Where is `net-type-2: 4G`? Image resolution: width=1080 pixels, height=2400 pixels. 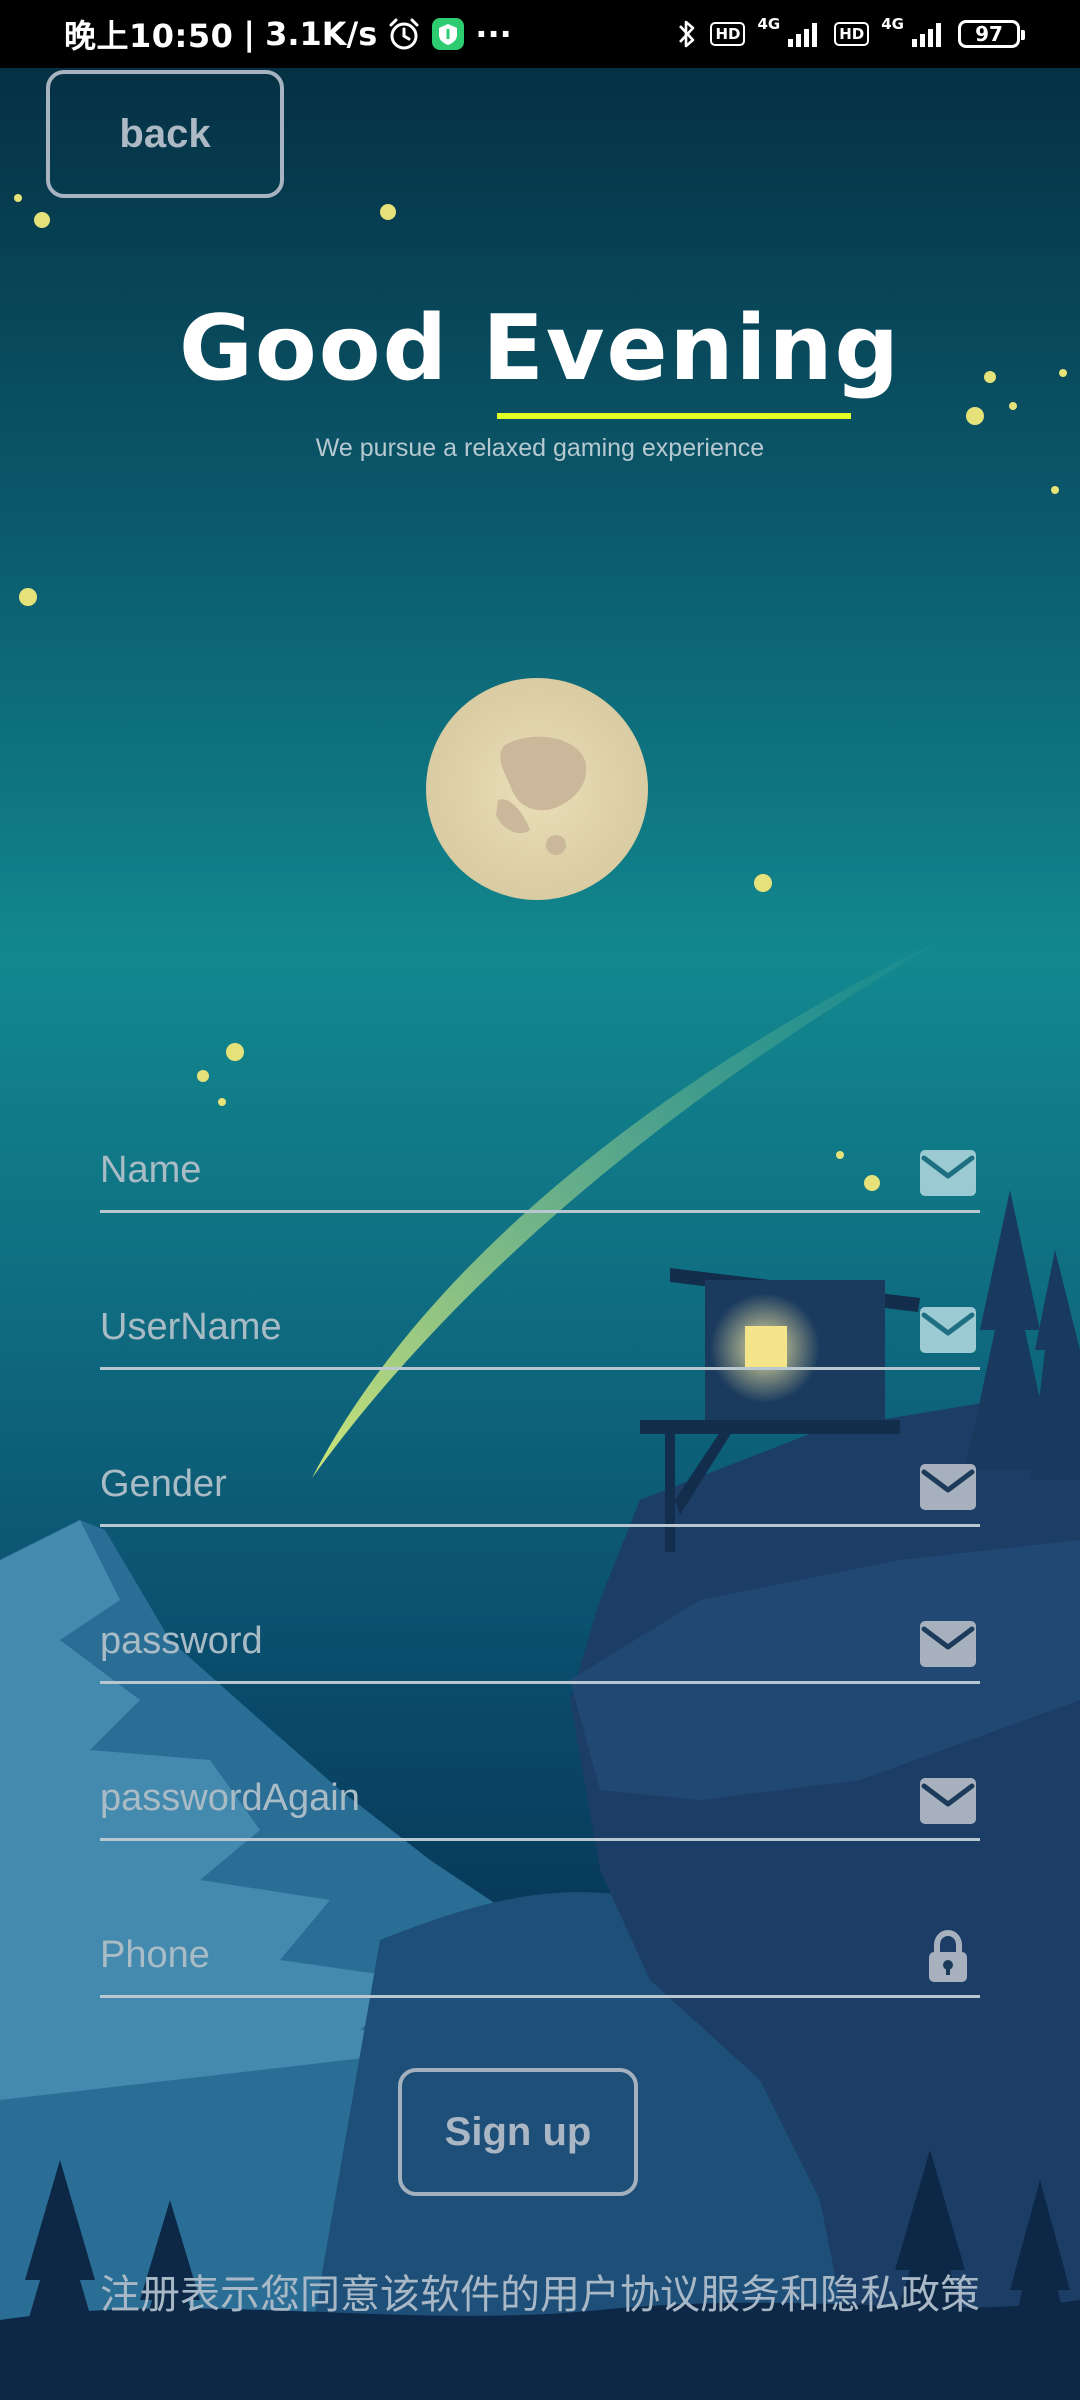 net-type-2: 4G is located at coordinates (892, 24).